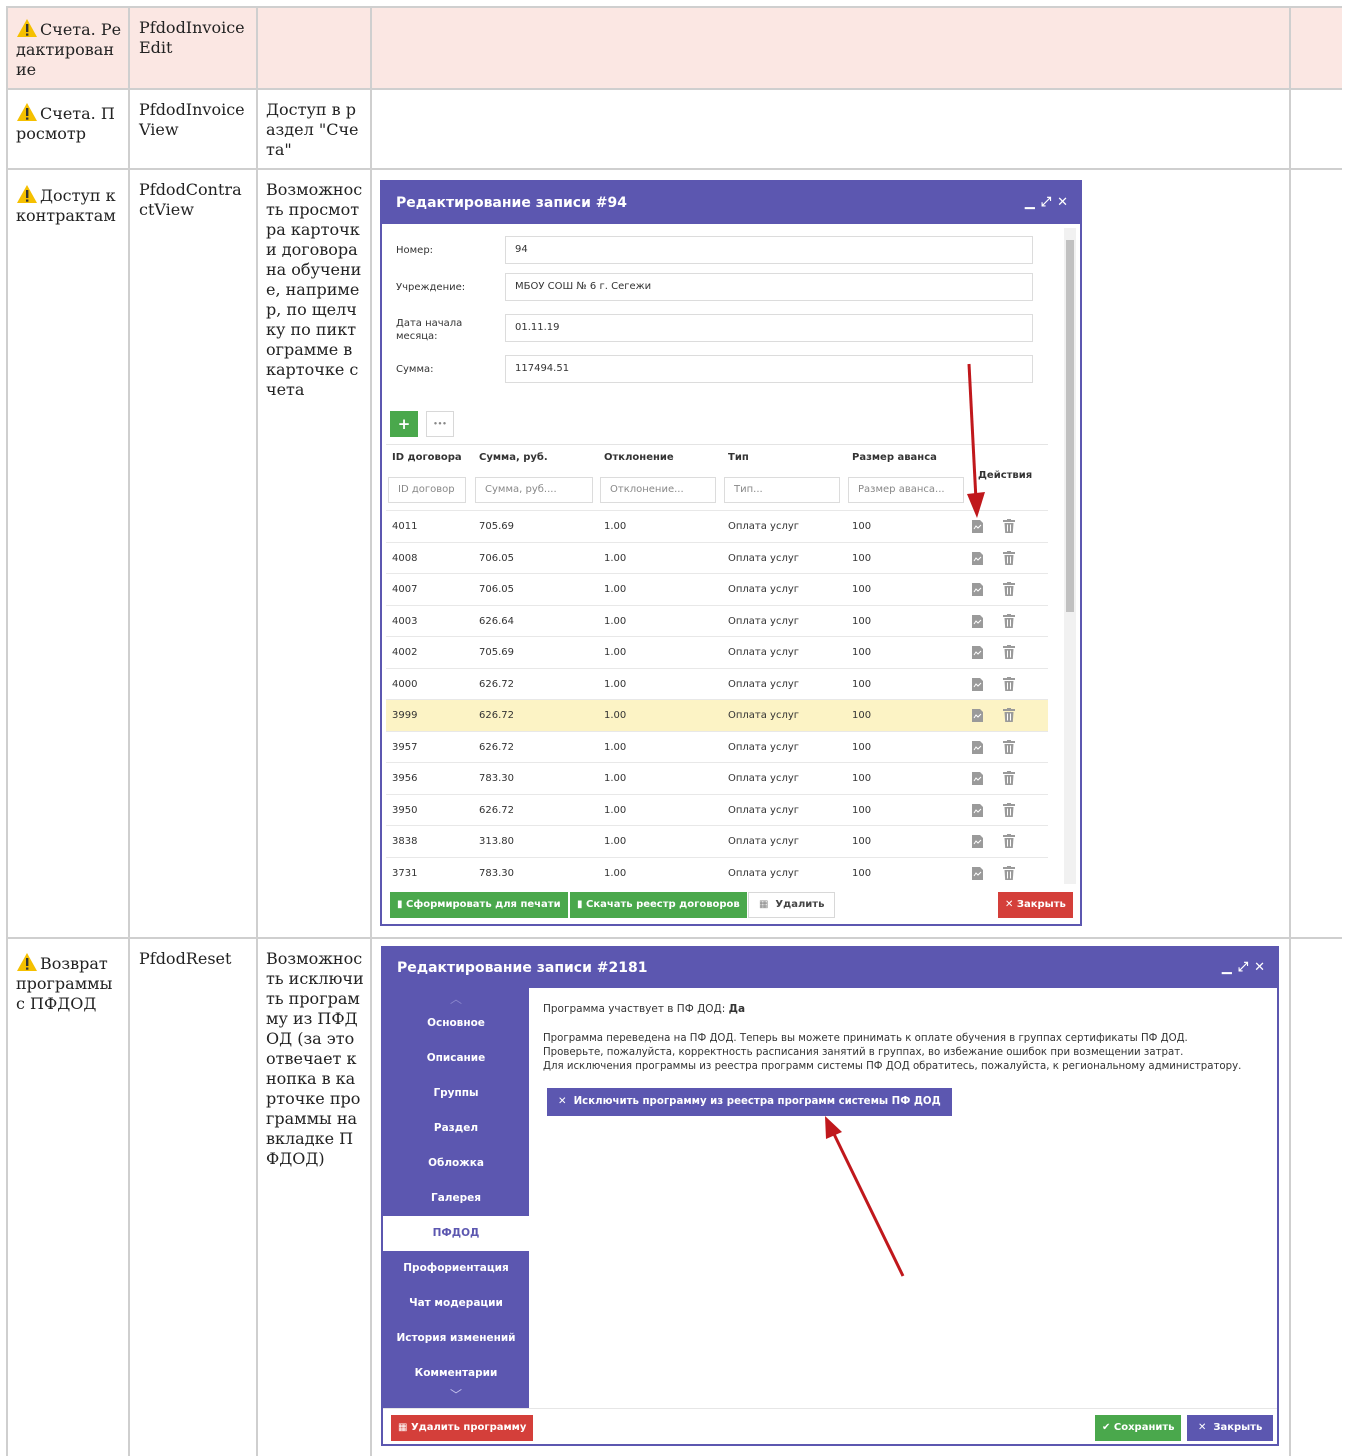 The image size is (1348, 1456). Describe the element at coordinates (456, 1268) in the screenshot. I see `tab-item: Профориентация` at that location.